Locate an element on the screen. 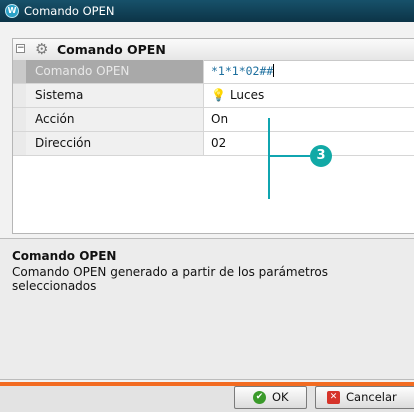 The image size is (414, 412). property-value: On is located at coordinates (309, 119).